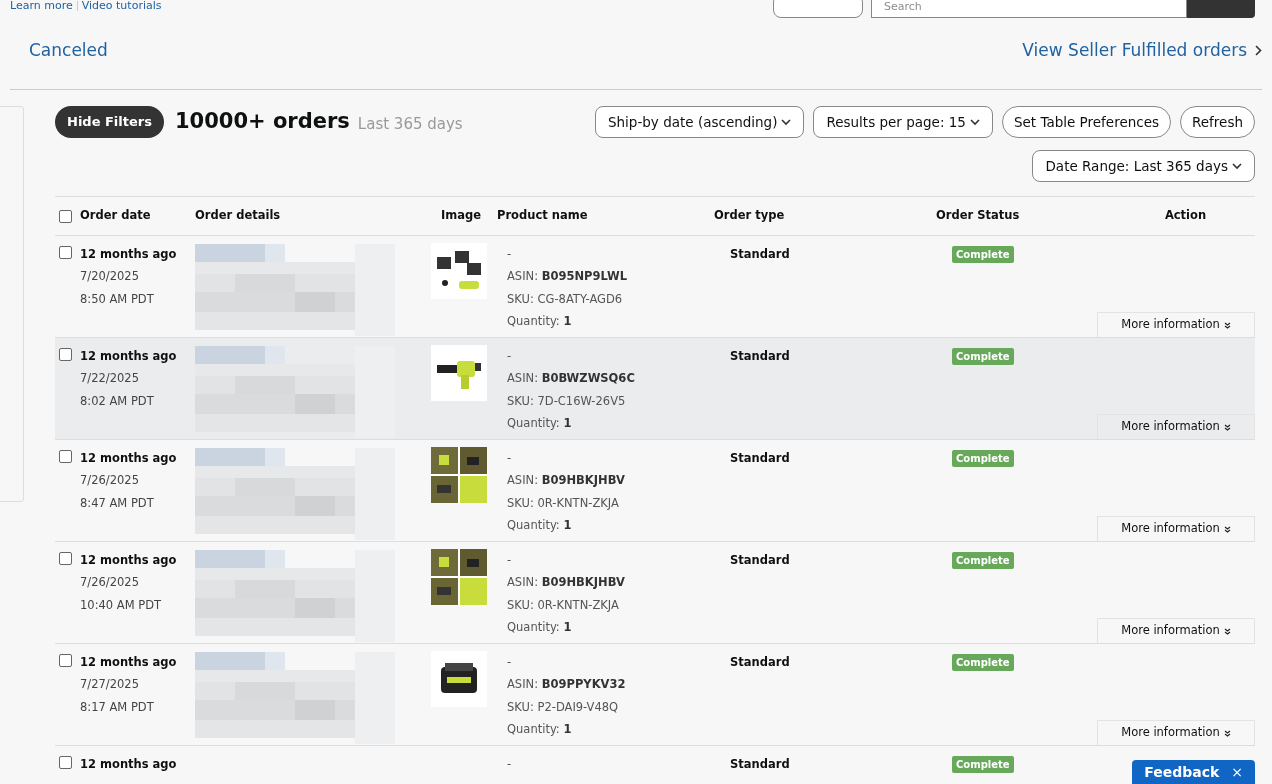 The image size is (1272, 784). What do you see at coordinates (110, 277) in the screenshot?
I see `order-date: 7/20/2025` at bounding box center [110, 277].